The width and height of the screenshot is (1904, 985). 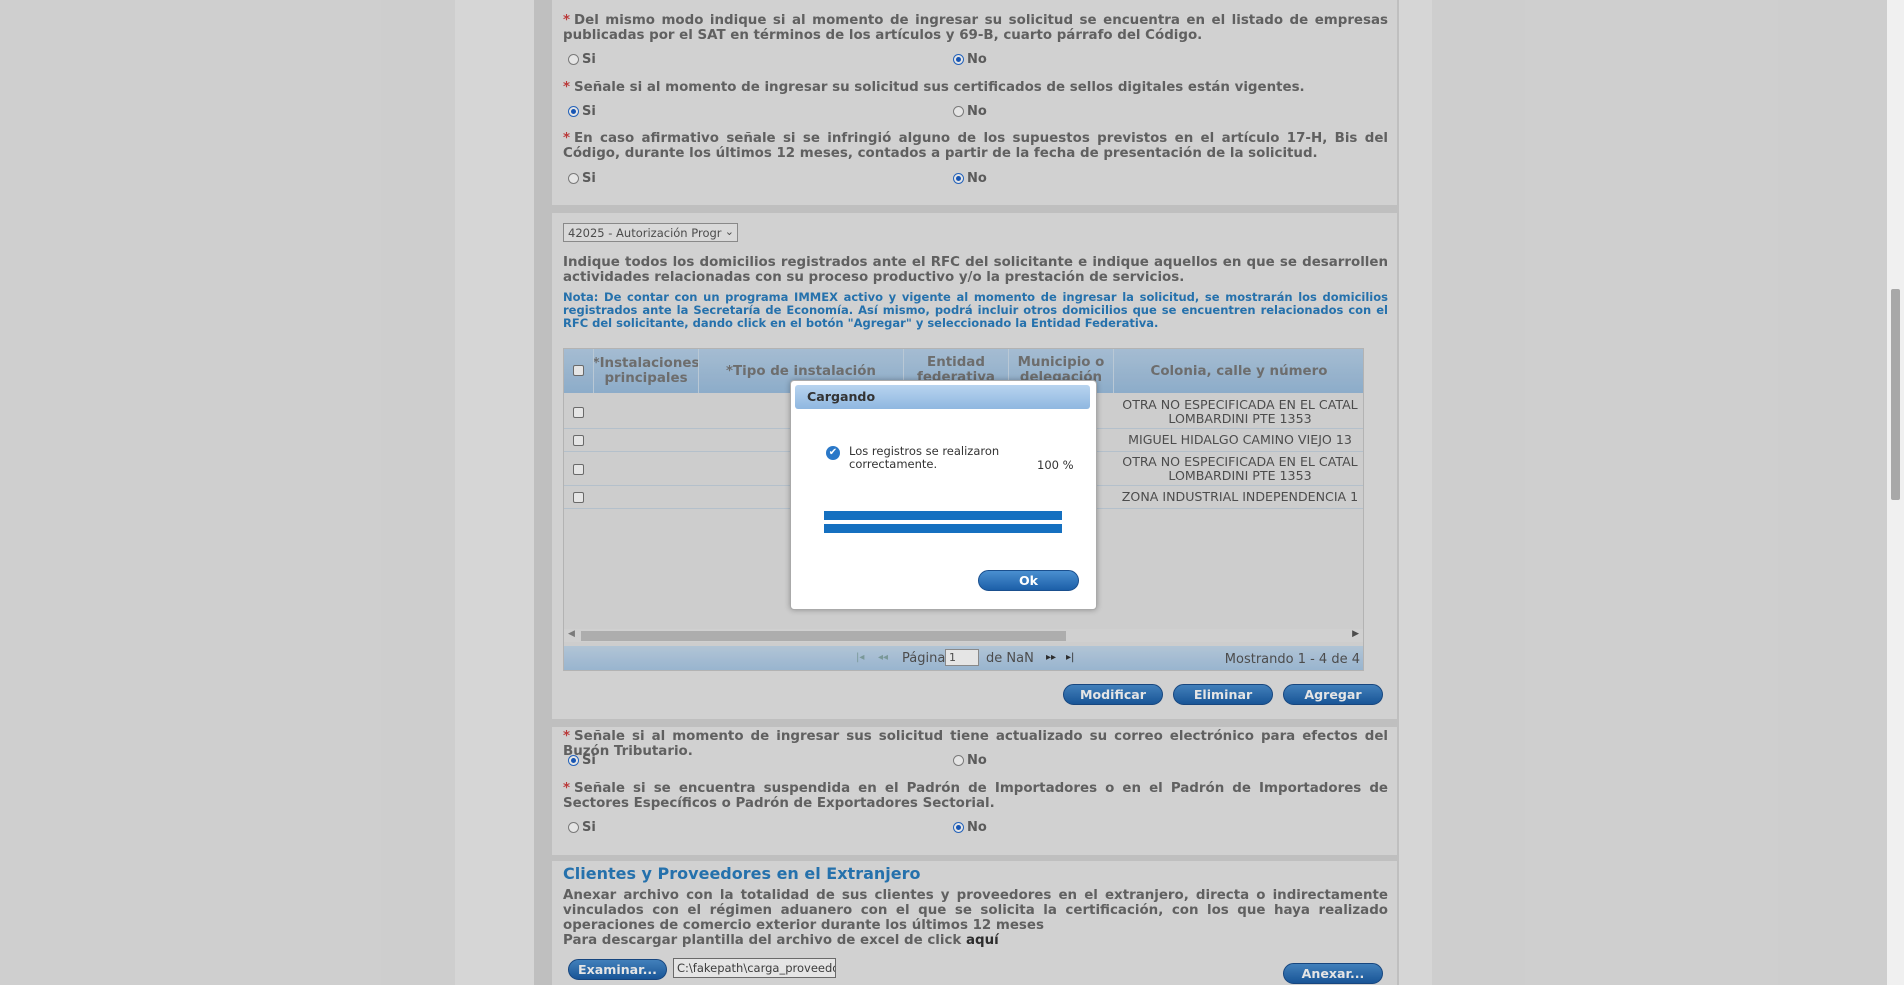 I want to click on progress-bar, so click(x=943, y=515).